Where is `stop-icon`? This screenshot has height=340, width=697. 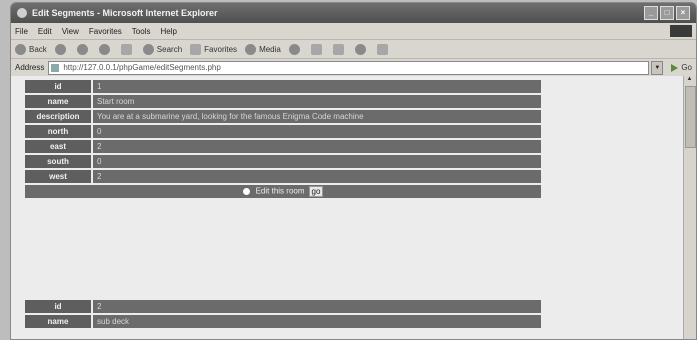 stop-icon is located at coordinates (82, 49).